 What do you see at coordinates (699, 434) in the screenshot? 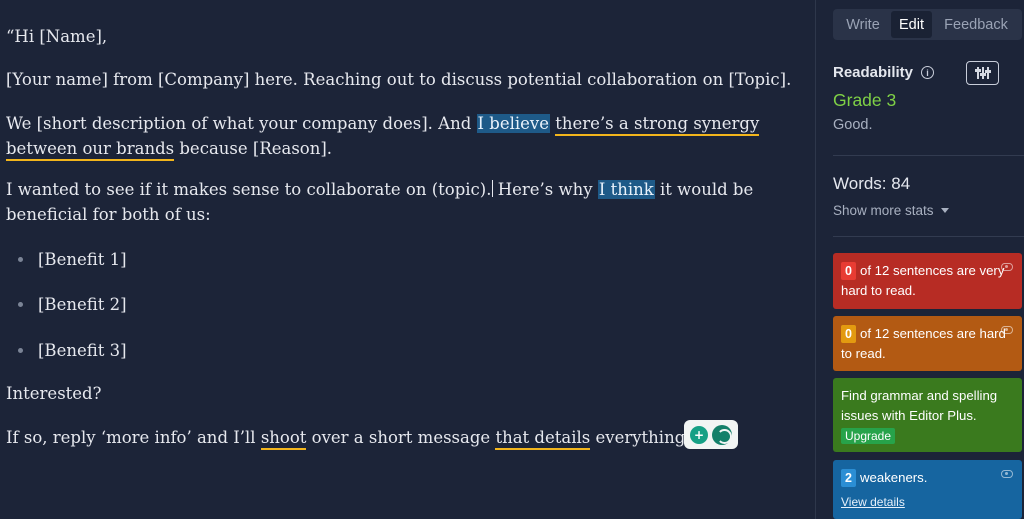
I see `lightbulb-icon: +` at bounding box center [699, 434].